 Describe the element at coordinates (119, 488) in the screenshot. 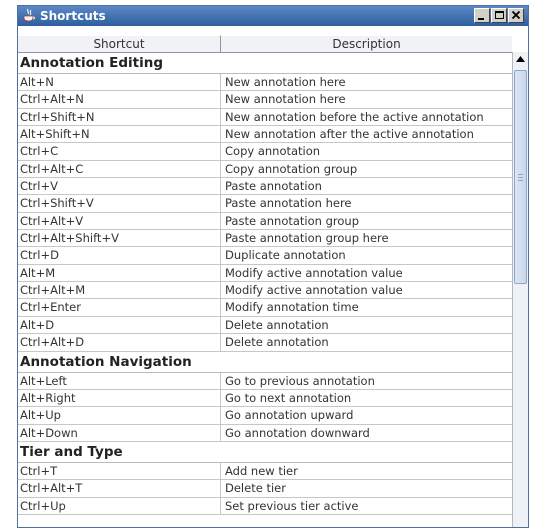

I see `shortcut-cell: Ctrl+Alt+T` at that location.